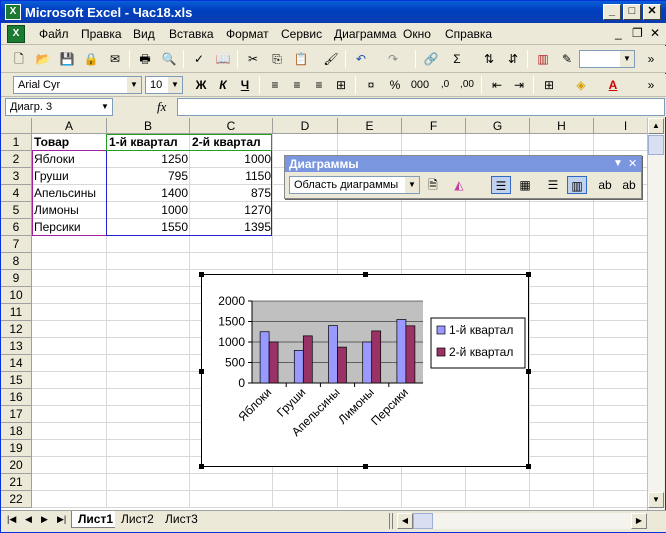  I want to click on font-color-icon: A, so click(613, 85).